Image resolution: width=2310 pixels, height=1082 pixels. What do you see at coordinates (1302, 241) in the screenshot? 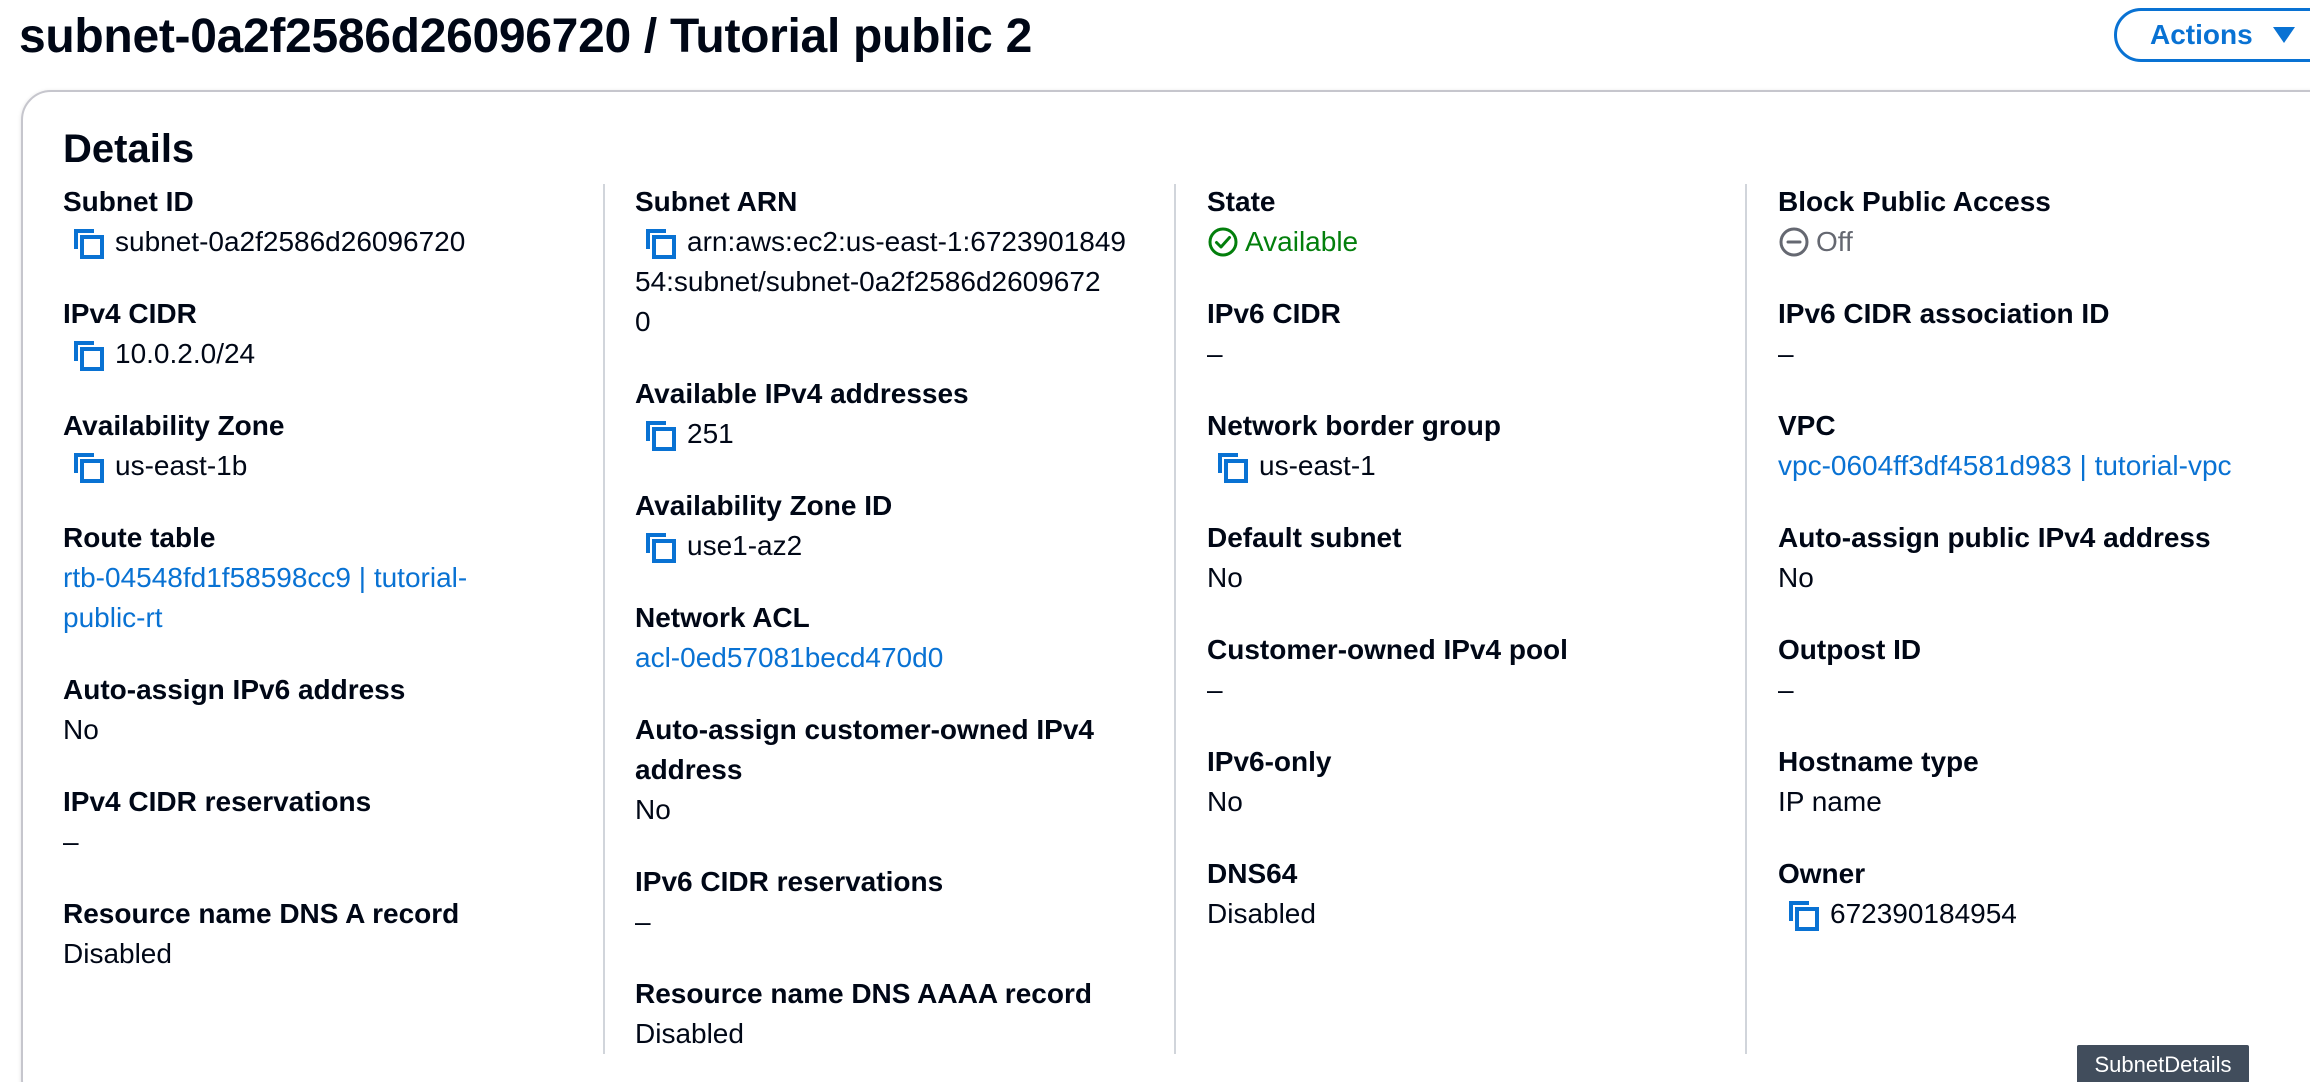
I see `state-value: Available` at bounding box center [1302, 241].